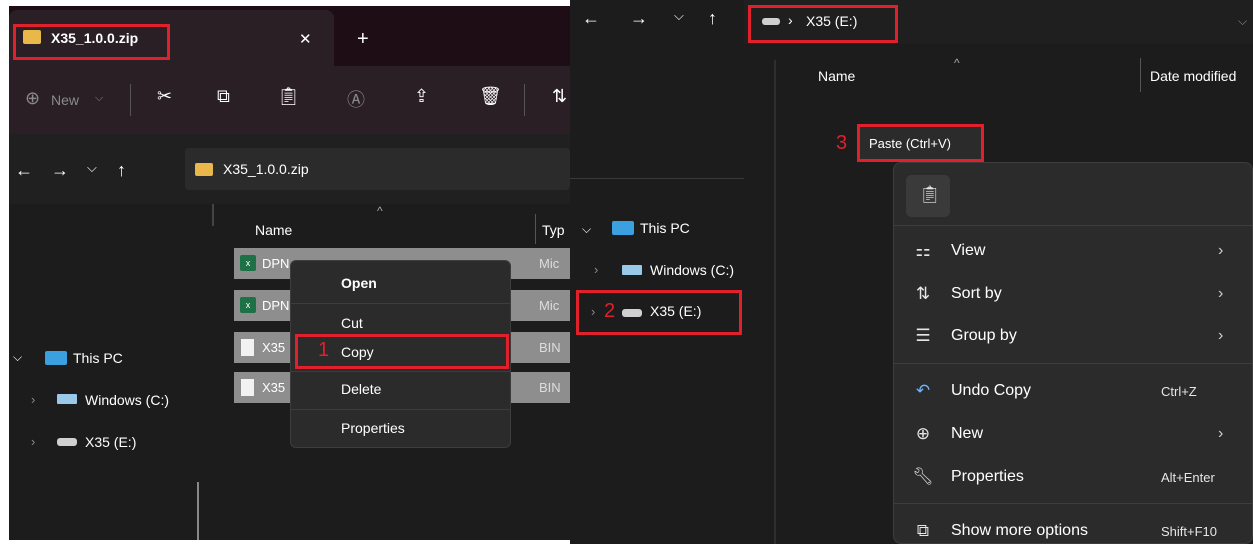 The width and height of the screenshot is (1253, 544). Describe the element at coordinates (305, 39) in the screenshot. I see `tab-close-icon: ✕` at that location.